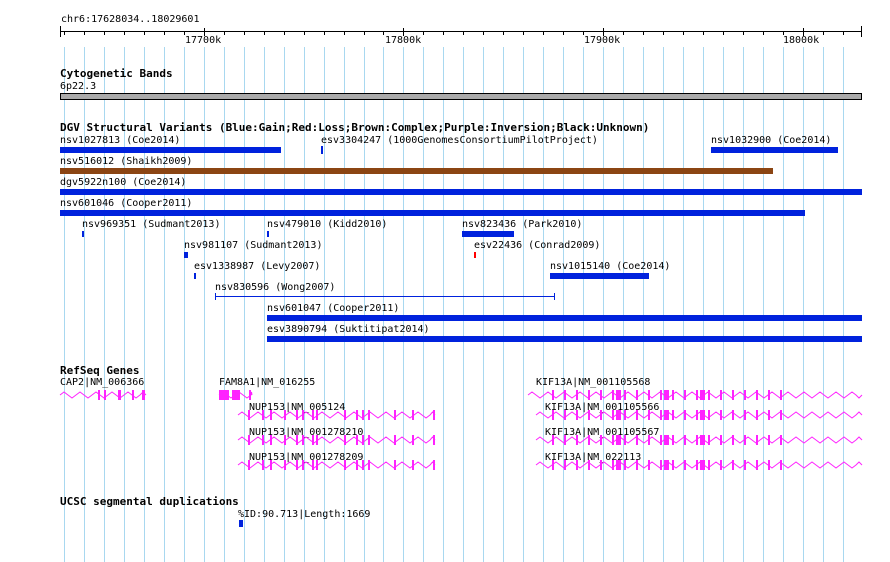 This screenshot has width=890, height=562. I want to click on segdup-bar, so click(241, 523).